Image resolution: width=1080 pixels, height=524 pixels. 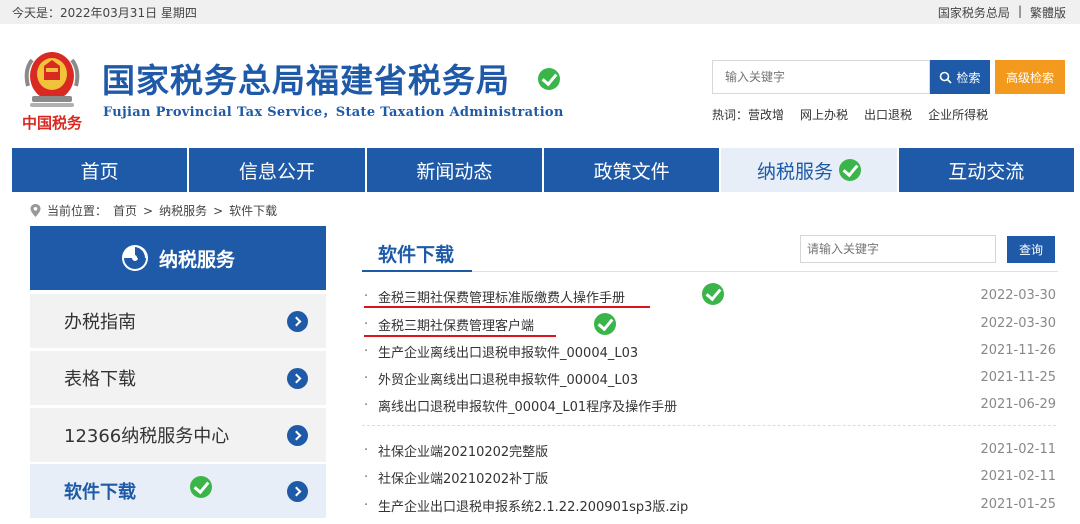 I want to click on sidebar-item-software-download: 软件下载, so click(x=178, y=491).